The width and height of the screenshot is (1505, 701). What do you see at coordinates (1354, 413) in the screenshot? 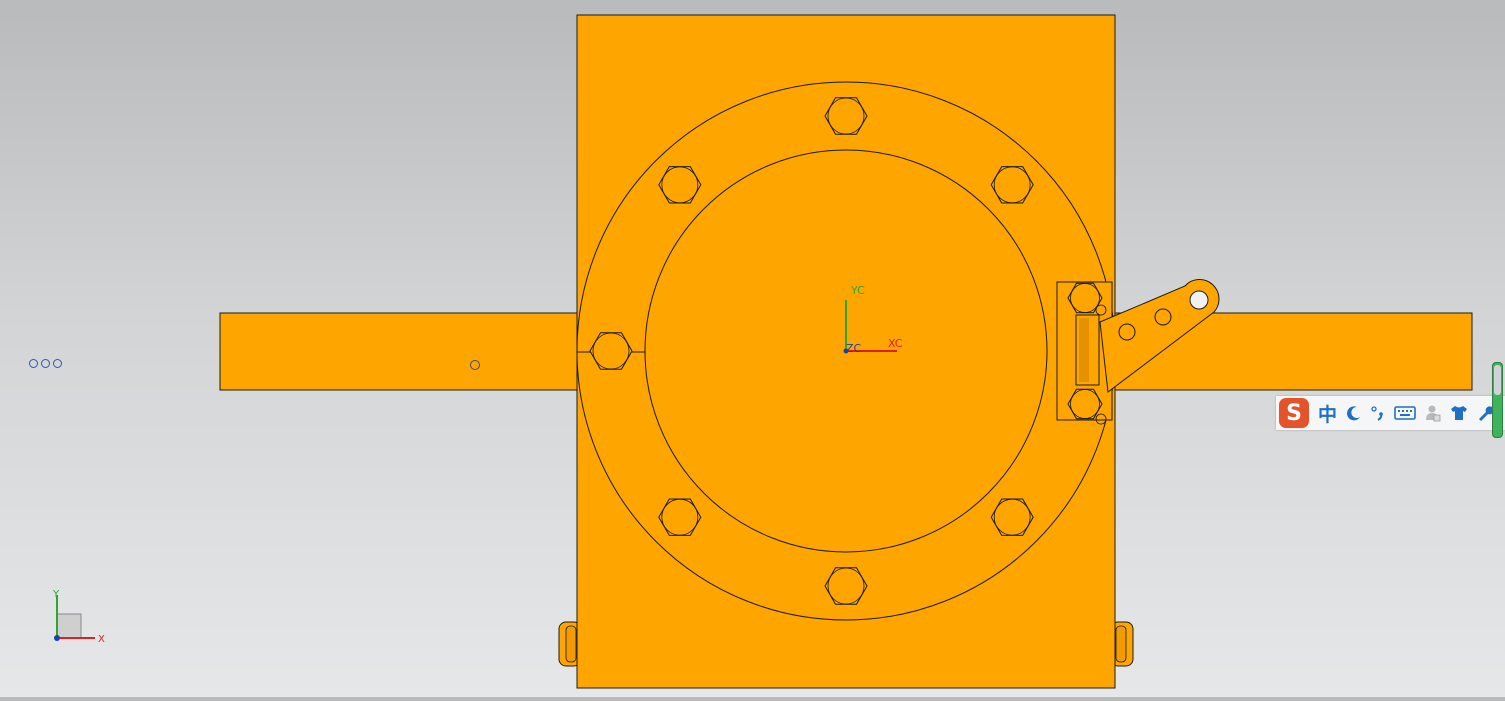
I see `moon-icon` at bounding box center [1354, 413].